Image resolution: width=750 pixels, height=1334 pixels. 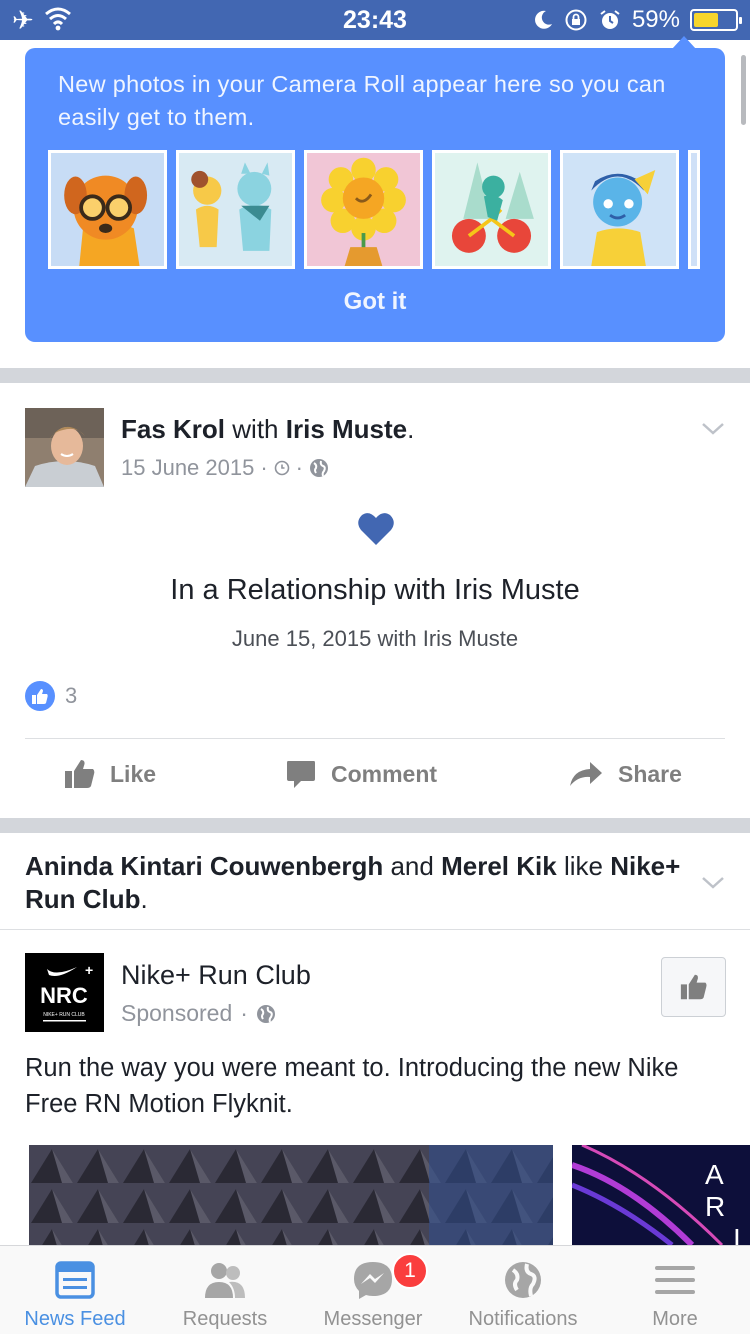 I want to click on story-options-chevron-icon, so click(x=713, y=882).